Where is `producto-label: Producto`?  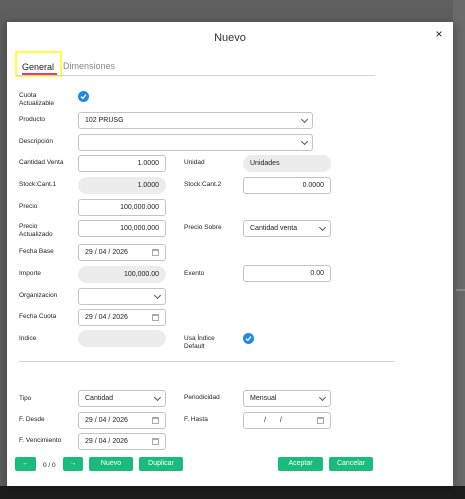 producto-label: Producto is located at coordinates (32, 119).